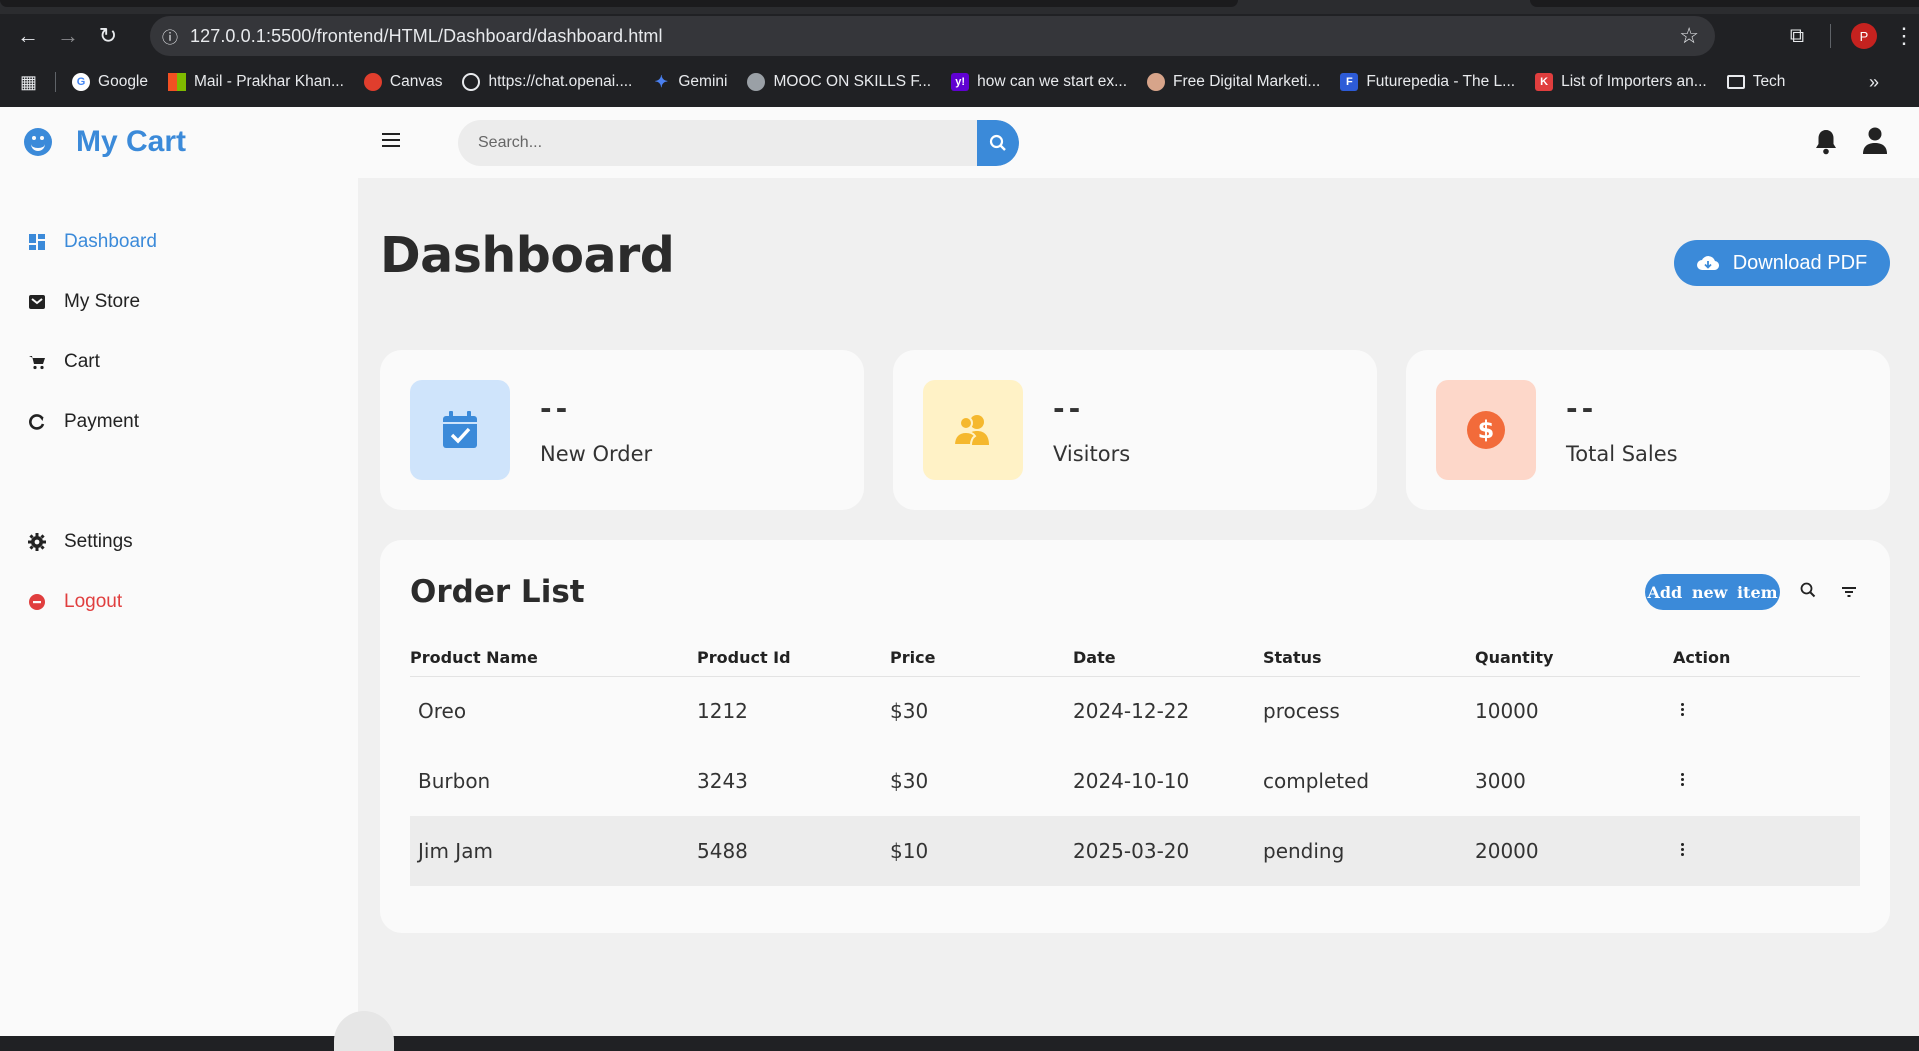 The height and width of the screenshot is (1051, 1919). Describe the element at coordinates (170, 36) in the screenshot. I see `site-info-icon: ⓘ` at that location.